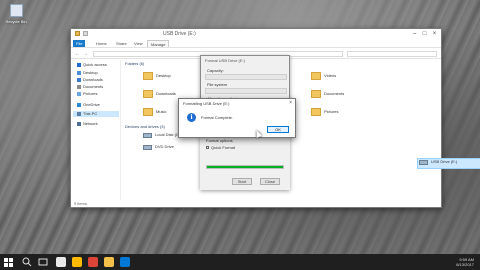 This screenshot has width=480, height=270. Describe the element at coordinates (109, 262) in the screenshot. I see `store-icon` at that location.